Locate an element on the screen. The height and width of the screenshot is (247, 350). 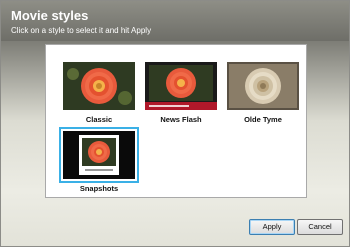
style-olde-tyme: Olde Tyme is located at coordinates (263, 93).